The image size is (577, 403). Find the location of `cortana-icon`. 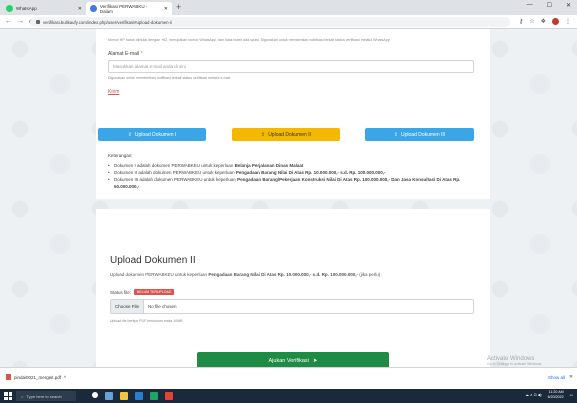

cortana-icon is located at coordinates (95, 395).